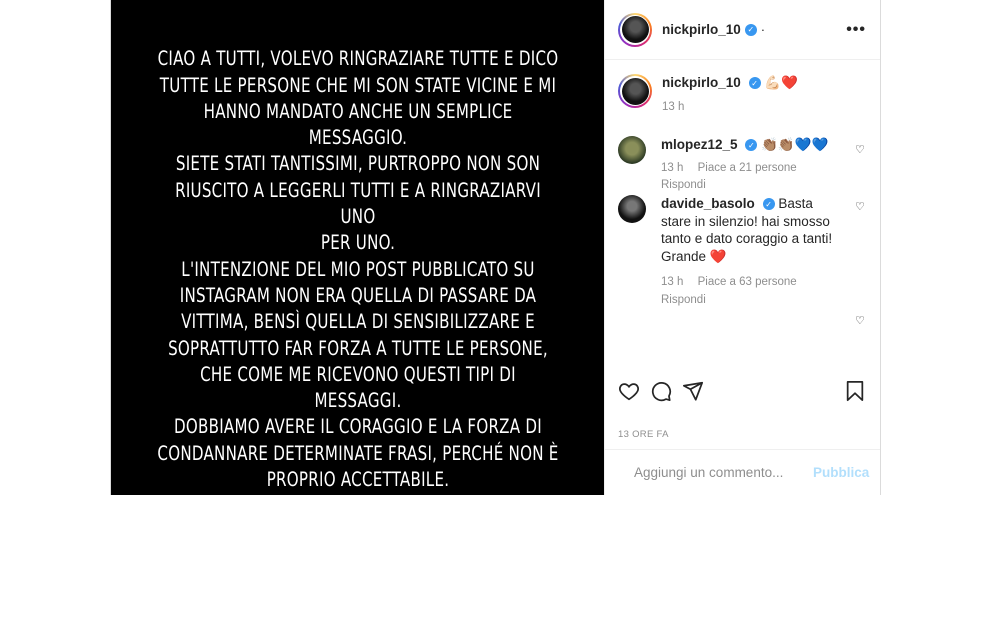  What do you see at coordinates (778, 144) in the screenshot?
I see `comment-emojis: 👏🏽👏🏽` at bounding box center [778, 144].